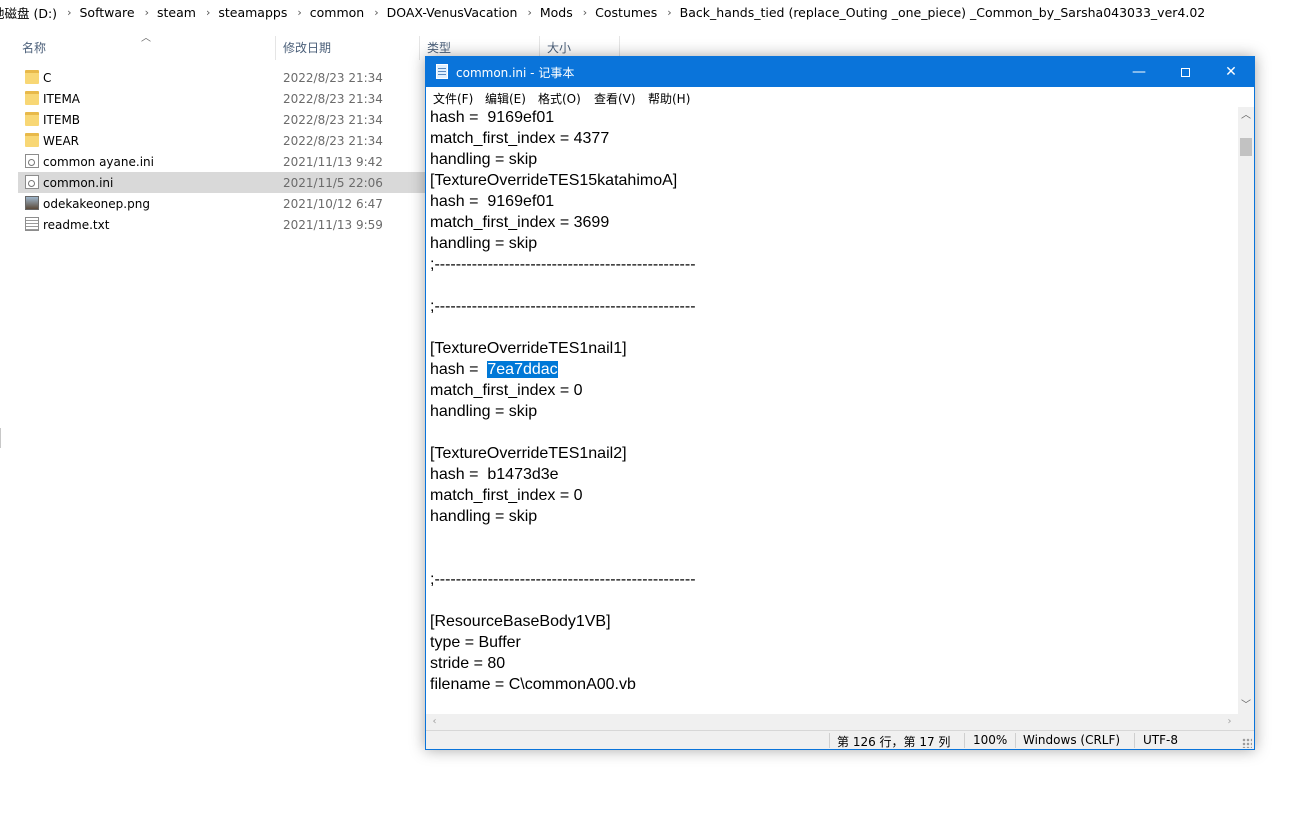 This screenshot has width=1295, height=822. Describe the element at coordinates (338, 12) in the screenshot. I see `breadcrumb-common: common` at that location.